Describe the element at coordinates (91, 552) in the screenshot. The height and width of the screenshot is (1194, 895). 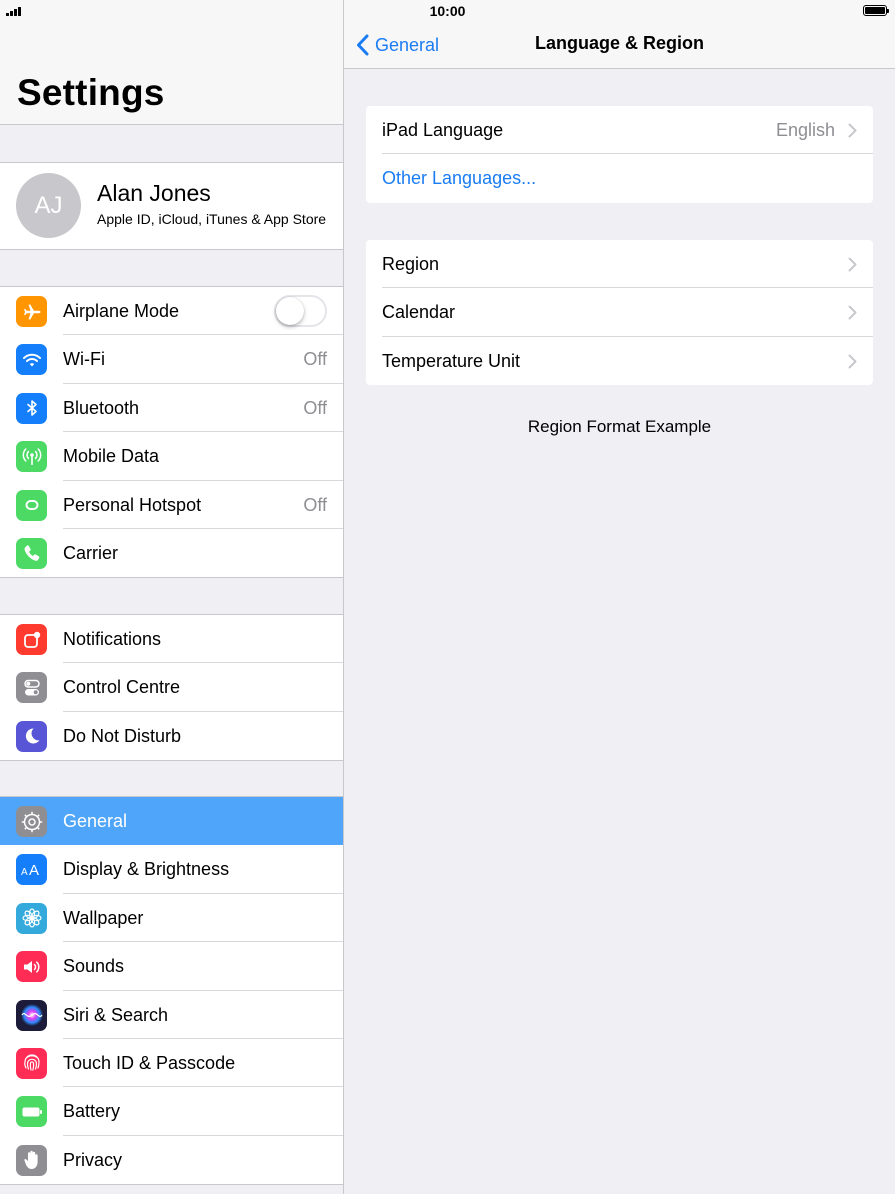
I see `sidebar-item-label: Carrier` at that location.